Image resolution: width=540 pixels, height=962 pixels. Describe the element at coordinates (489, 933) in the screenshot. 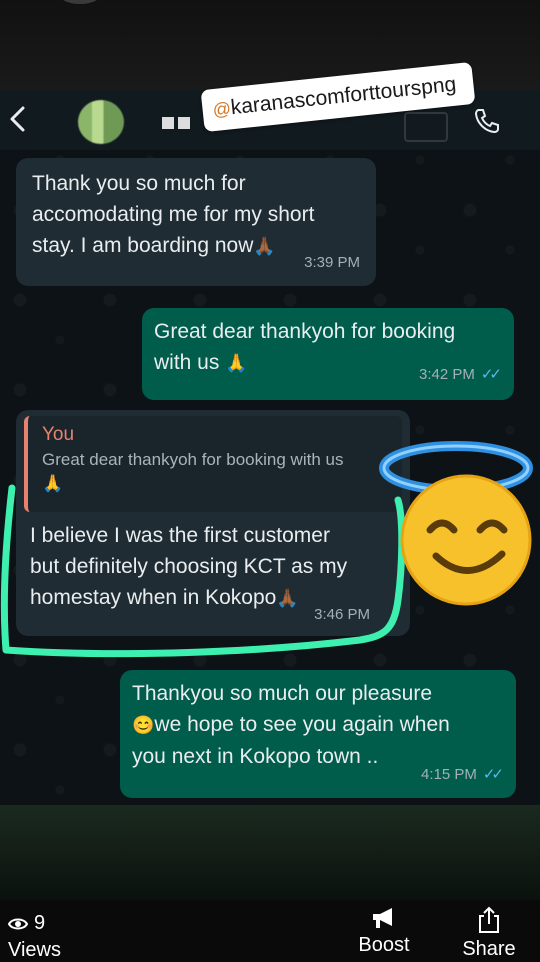

I see `share-button: Share` at that location.